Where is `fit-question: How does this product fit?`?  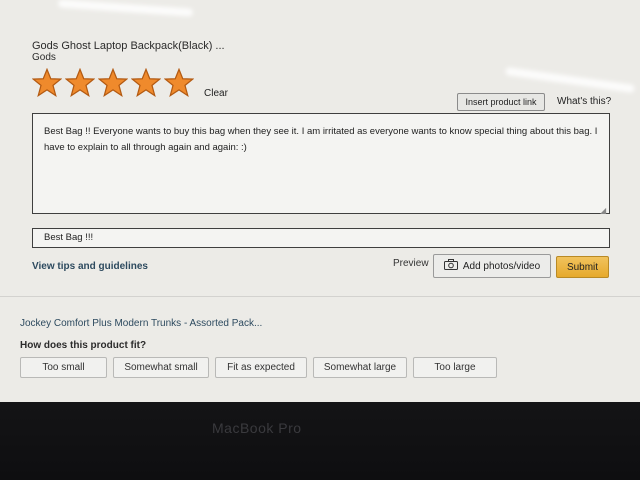 fit-question: How does this product fit? is located at coordinates (83, 345).